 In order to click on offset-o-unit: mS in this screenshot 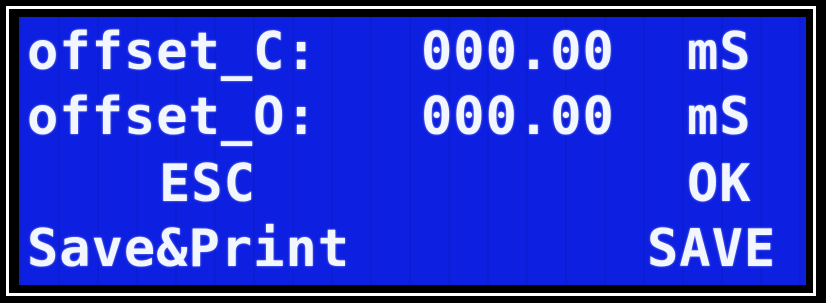, I will do `click(719, 117)`.